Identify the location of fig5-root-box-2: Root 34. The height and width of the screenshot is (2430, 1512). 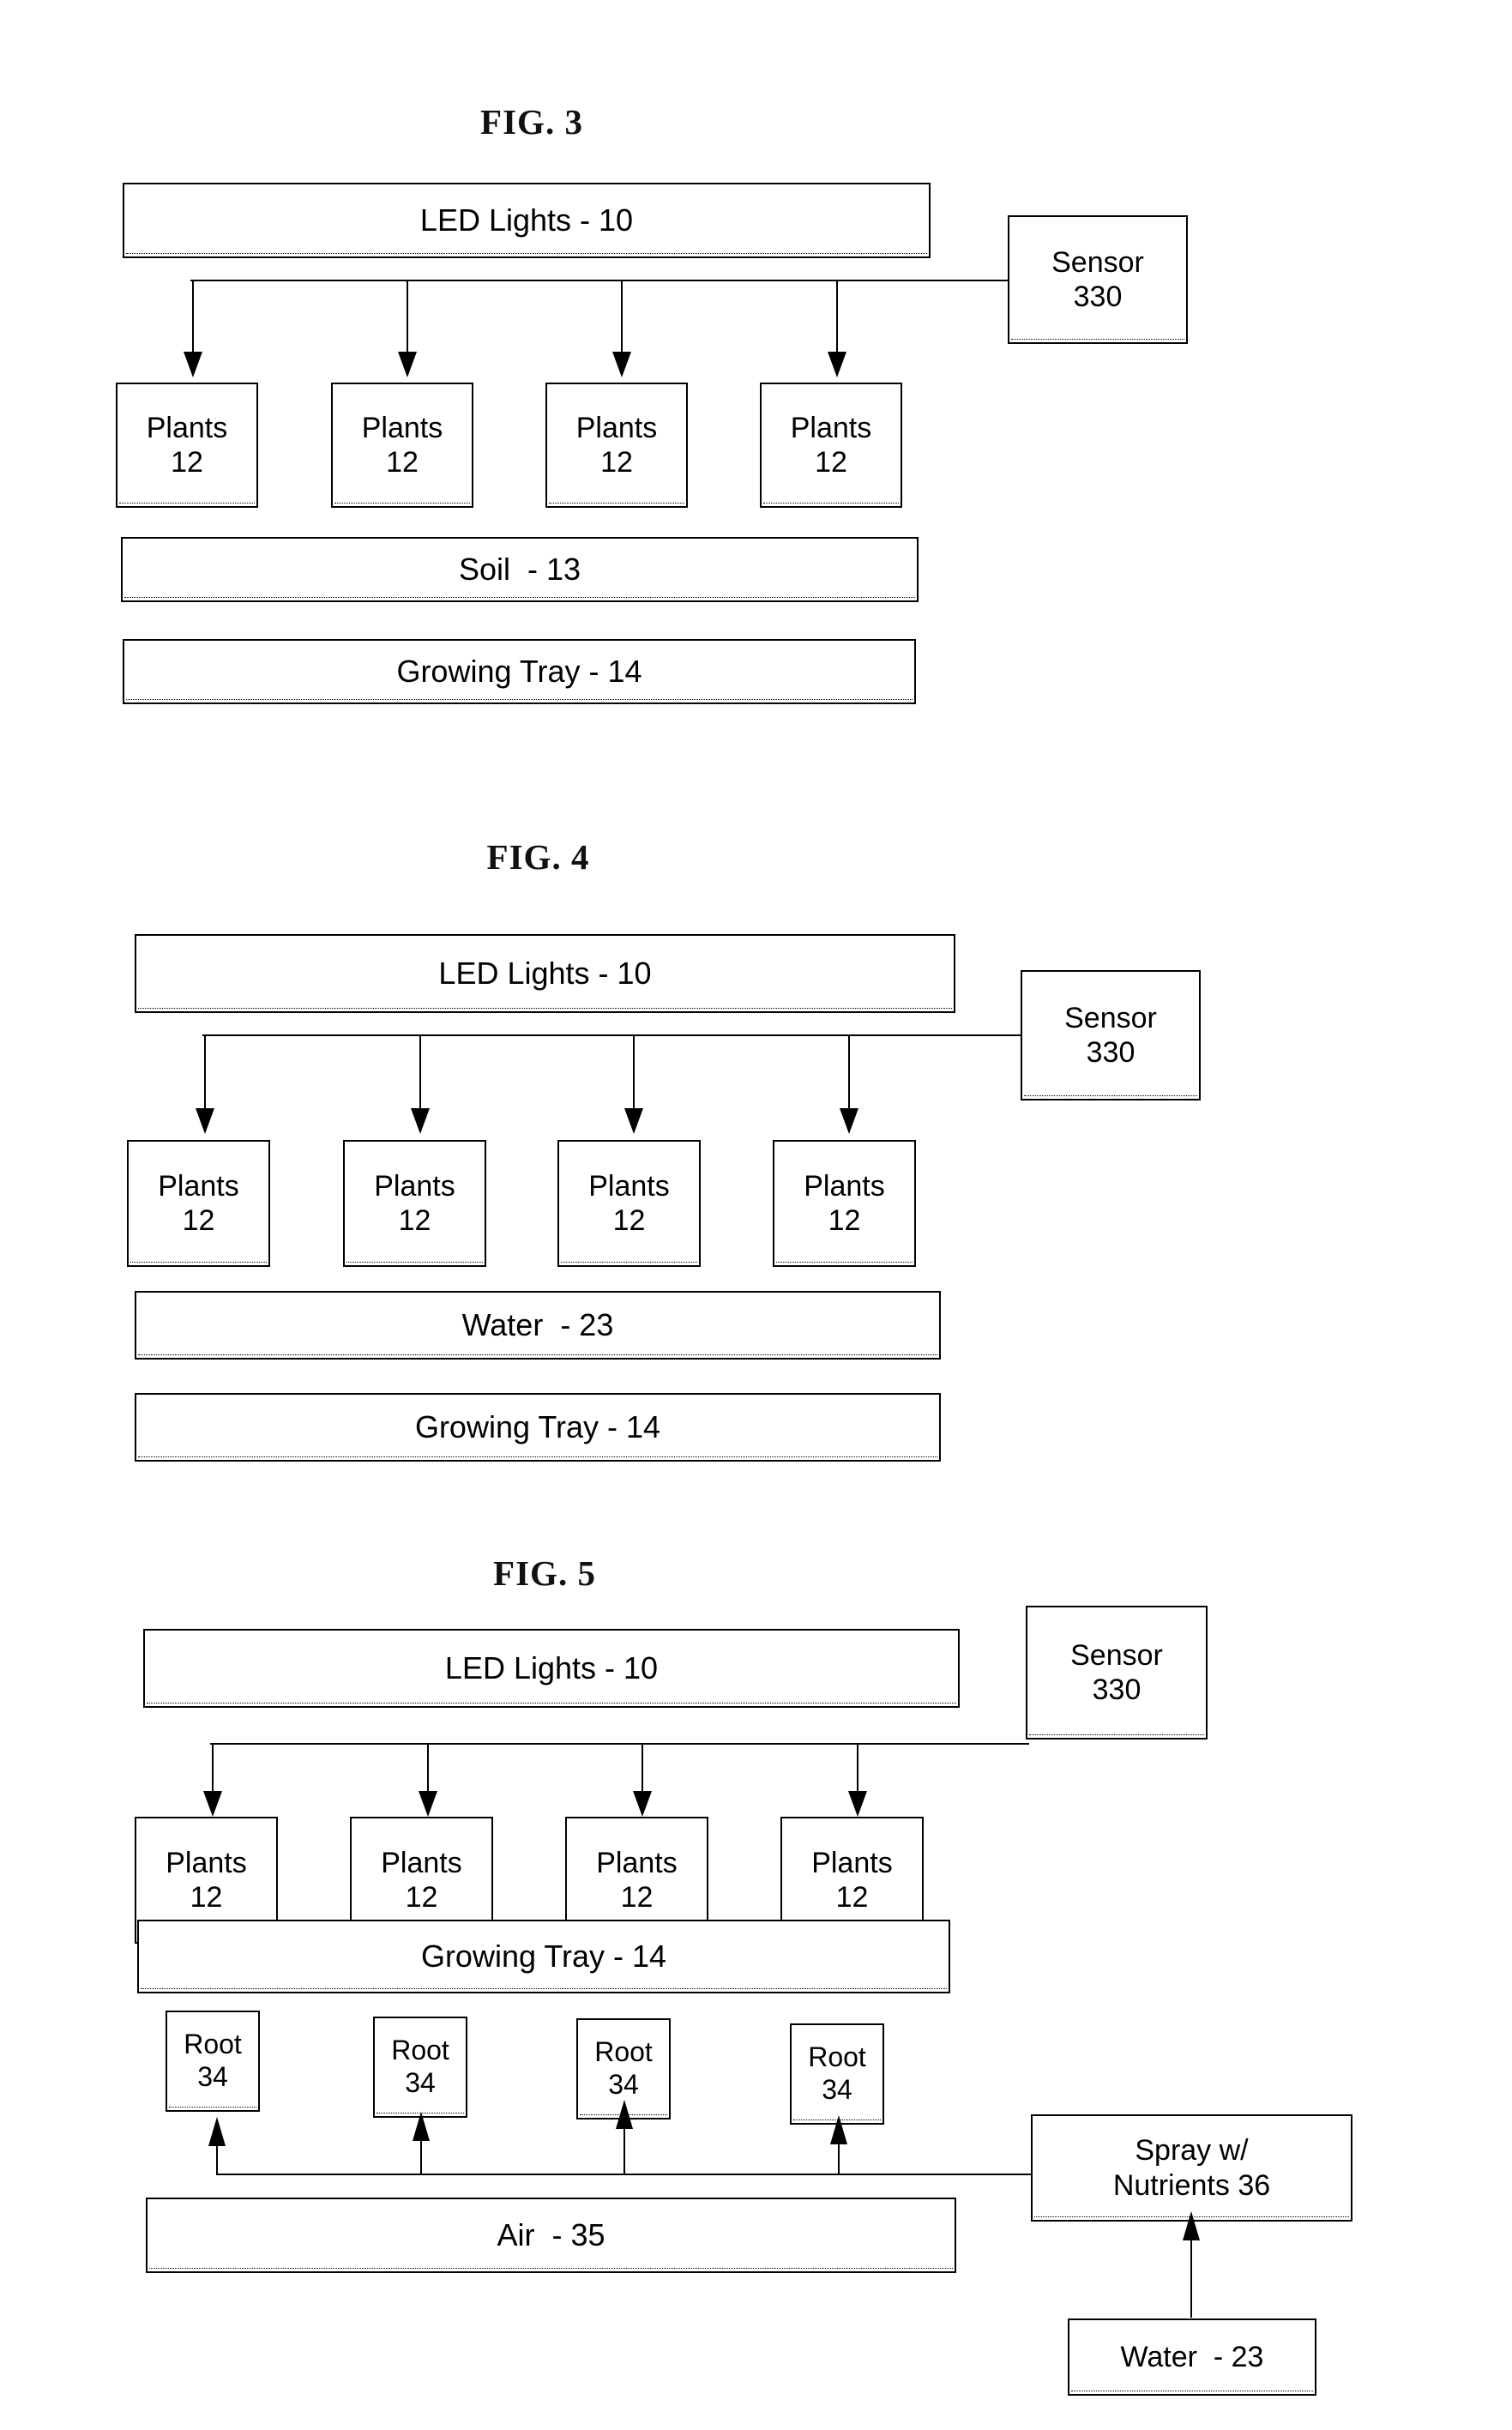
(420, 2067).